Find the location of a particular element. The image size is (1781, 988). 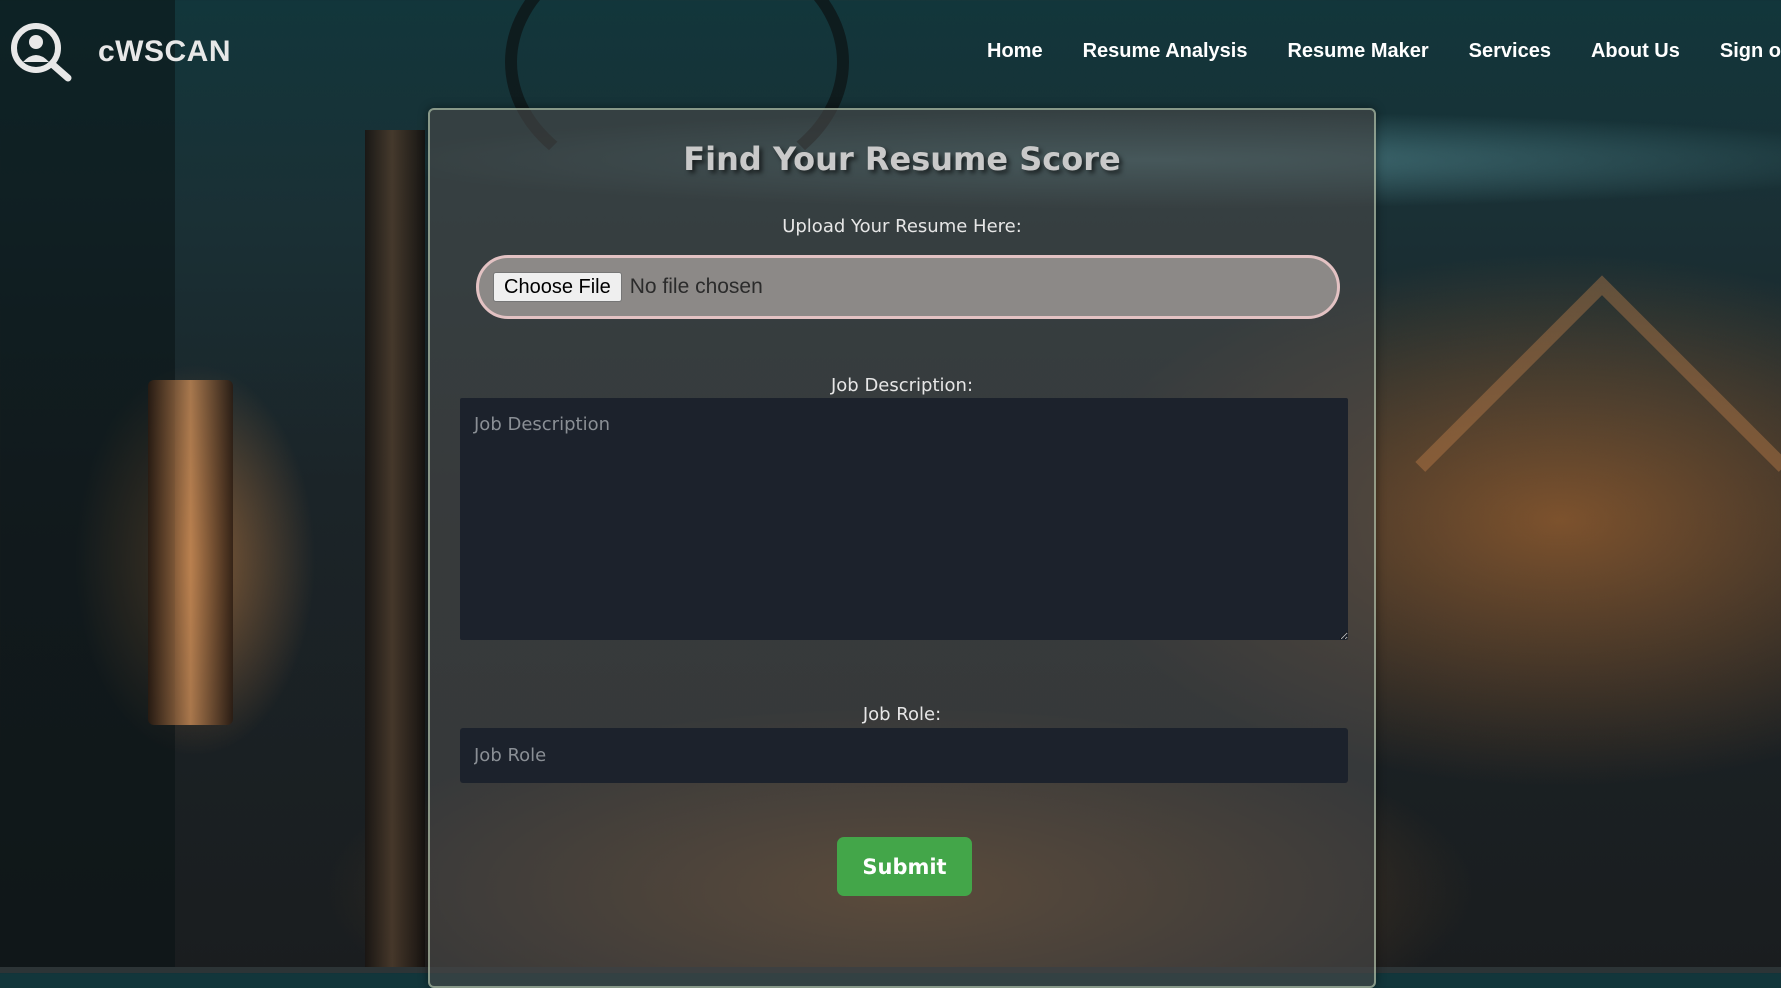

background-roof is located at coordinates (1598, 462).